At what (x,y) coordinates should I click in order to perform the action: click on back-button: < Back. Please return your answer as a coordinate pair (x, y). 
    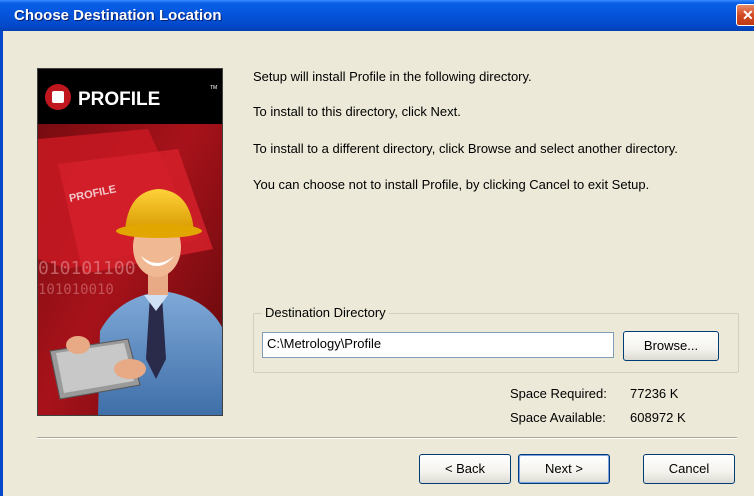
    Looking at the image, I should click on (465, 469).